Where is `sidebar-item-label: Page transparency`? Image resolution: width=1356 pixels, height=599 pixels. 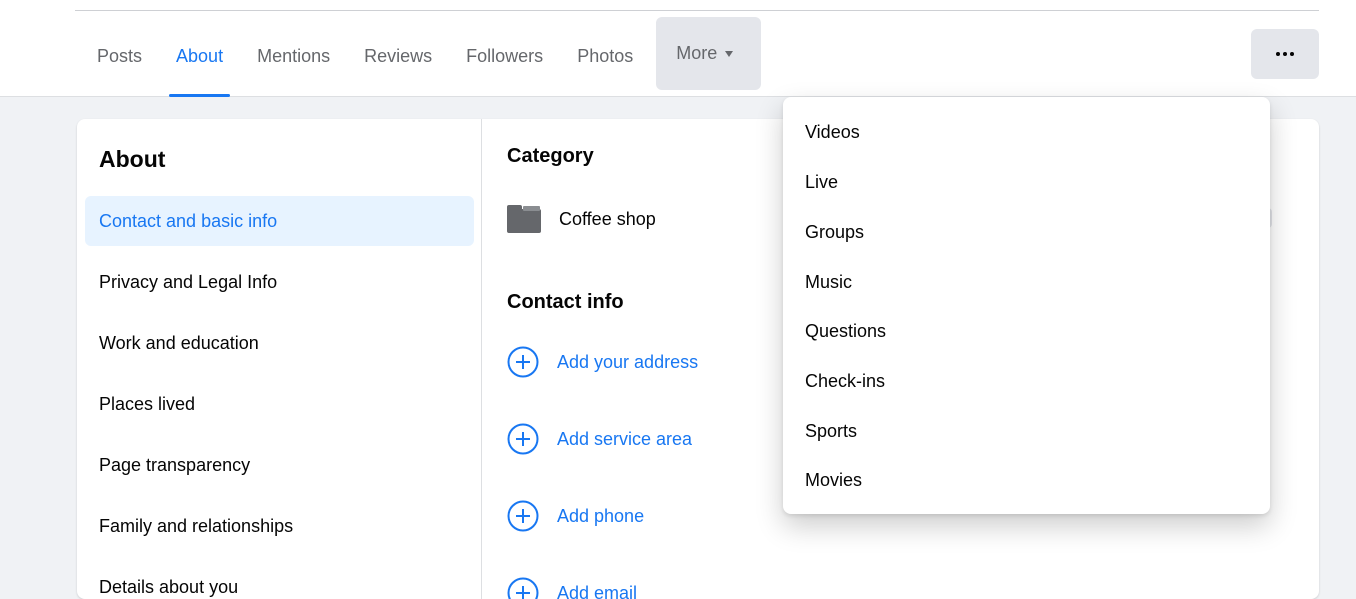
sidebar-item-label: Page transparency is located at coordinates (174, 465).